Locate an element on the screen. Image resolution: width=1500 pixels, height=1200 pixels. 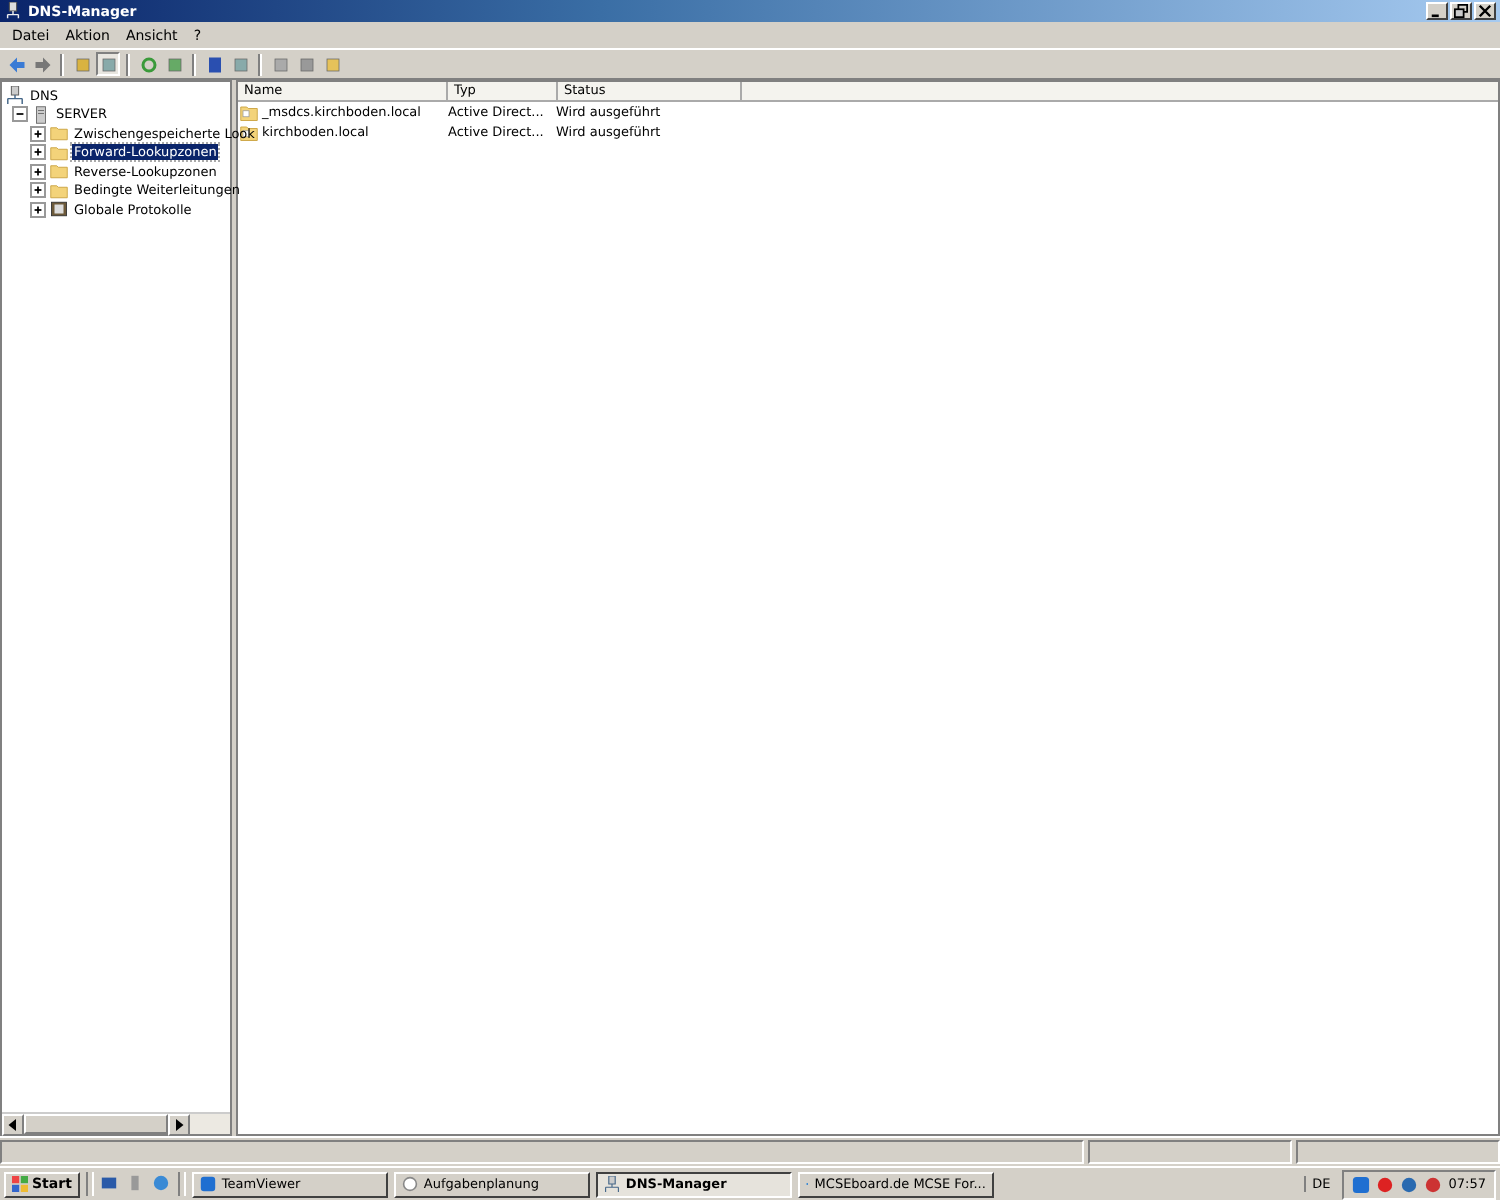
scroll-right-icon is located at coordinates (179, 1125).